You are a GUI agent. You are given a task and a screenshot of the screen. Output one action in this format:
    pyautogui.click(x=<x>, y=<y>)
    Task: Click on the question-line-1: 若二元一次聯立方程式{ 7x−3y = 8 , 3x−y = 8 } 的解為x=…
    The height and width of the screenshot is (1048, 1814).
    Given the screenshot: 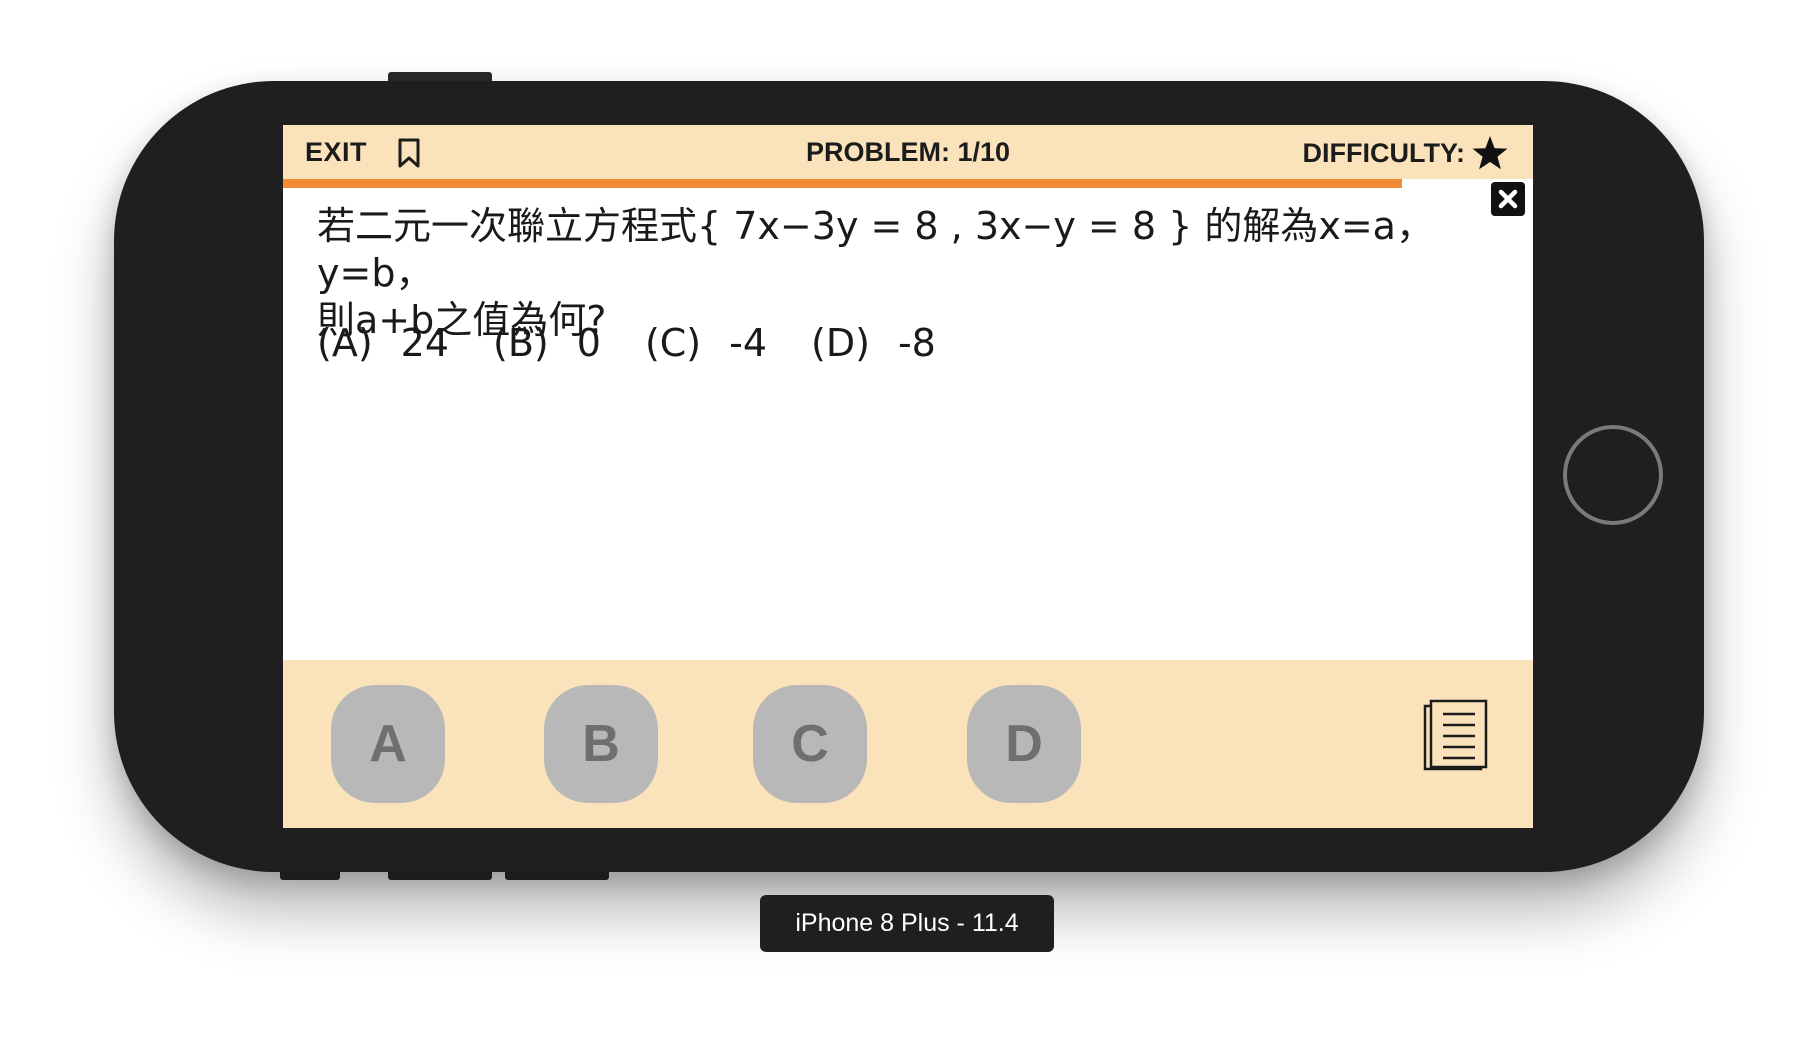 What is the action you would take?
    pyautogui.click(x=875, y=249)
    